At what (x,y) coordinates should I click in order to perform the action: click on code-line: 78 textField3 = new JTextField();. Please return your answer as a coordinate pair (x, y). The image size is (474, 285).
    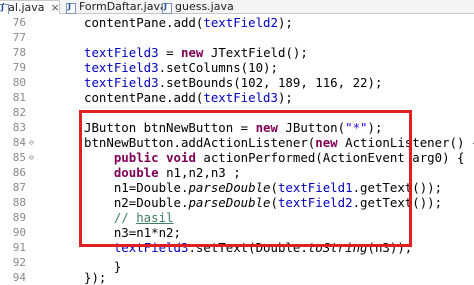
    Looking at the image, I should click on (237, 52).